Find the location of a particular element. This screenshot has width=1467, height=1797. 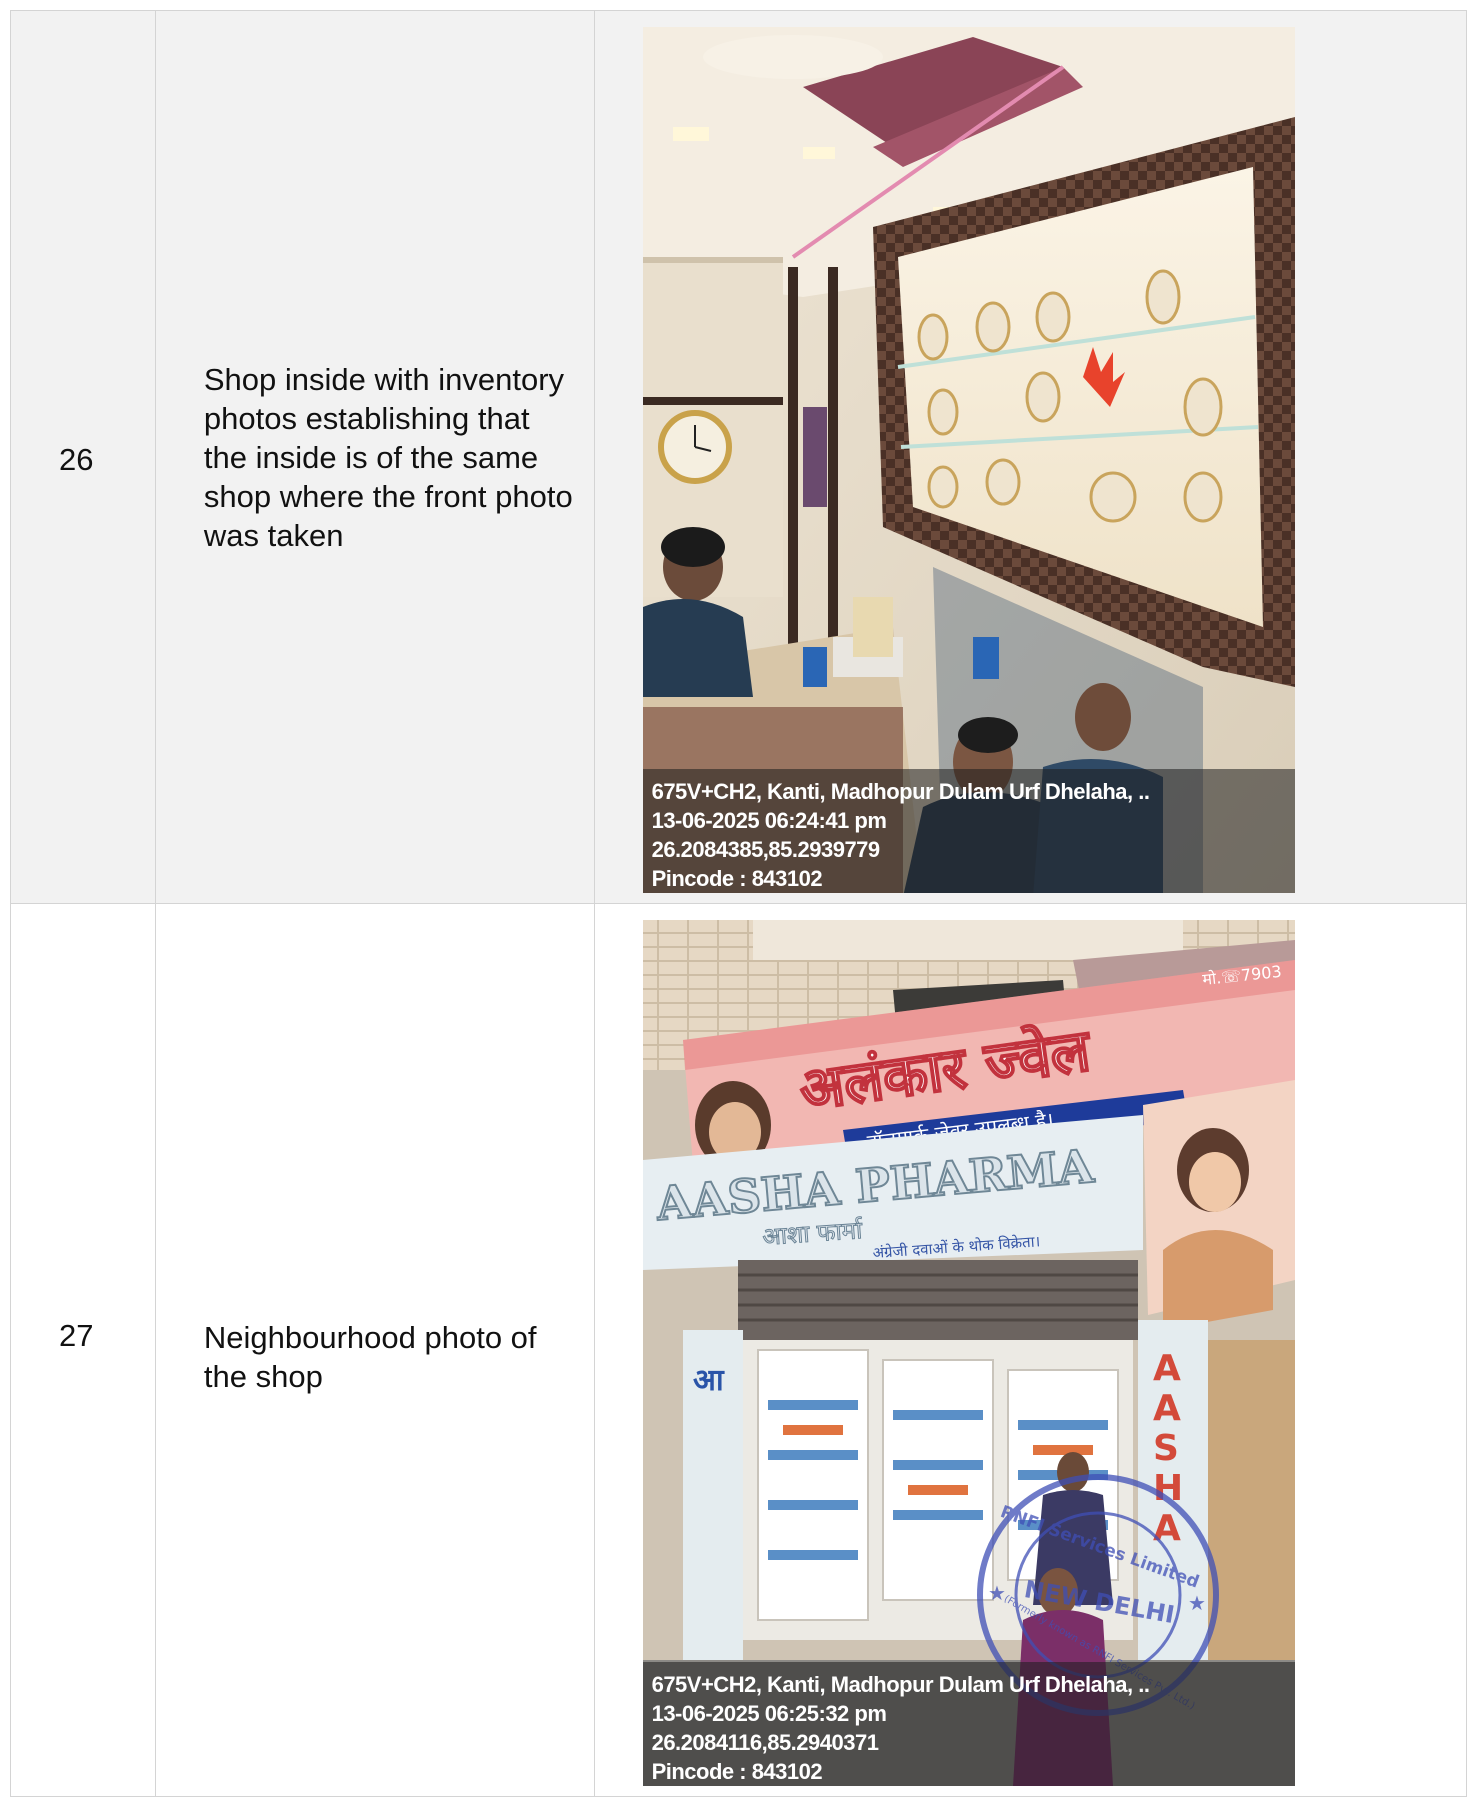

geotag-coordinates: 26.2084385,85.2939779 is located at coordinates (766, 849).